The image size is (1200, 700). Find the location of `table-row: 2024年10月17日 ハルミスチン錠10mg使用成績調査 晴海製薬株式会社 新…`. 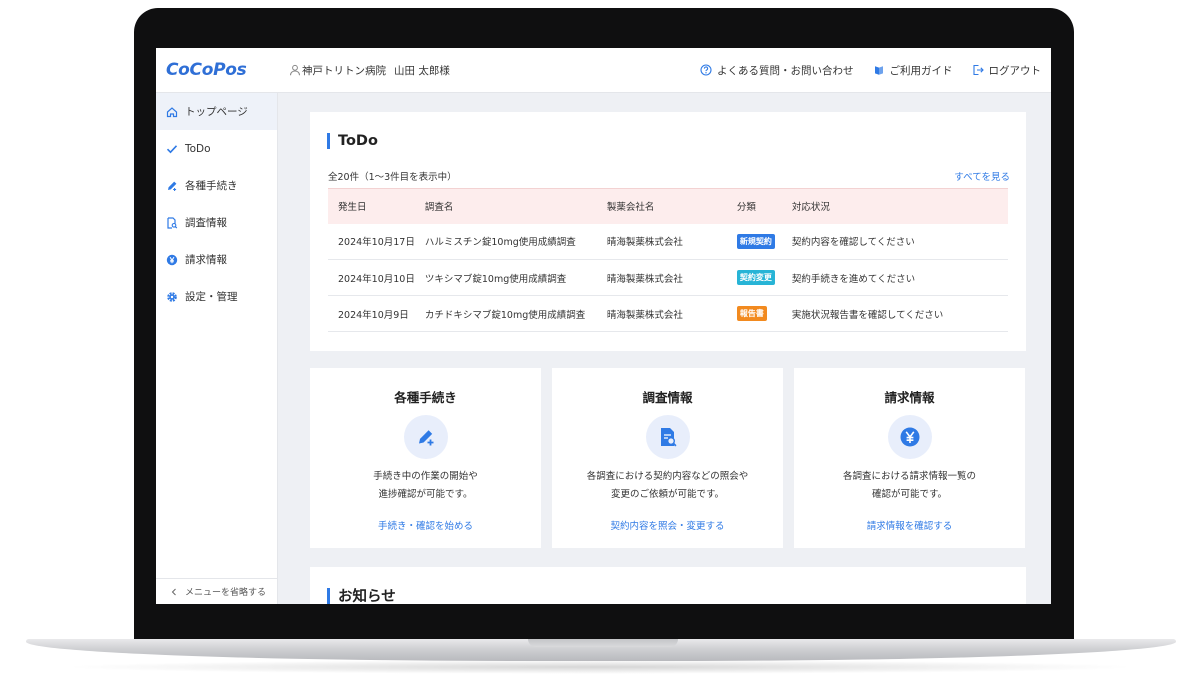

table-row: 2024年10月17日 ハルミスチン錠10mg使用成績調査 晴海製薬株式会社 新… is located at coordinates (668, 241).